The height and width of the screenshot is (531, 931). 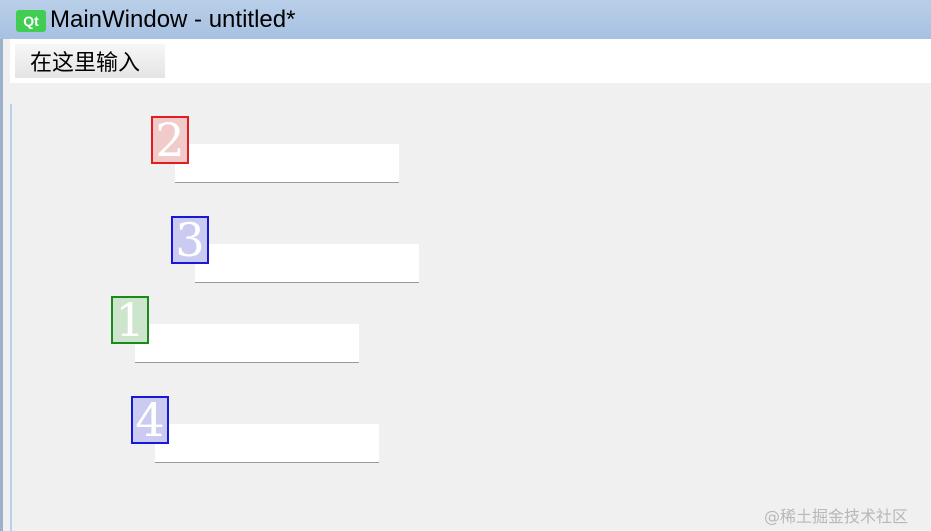 I want to click on qt-logo-icon: Qt, so click(x=31, y=21).